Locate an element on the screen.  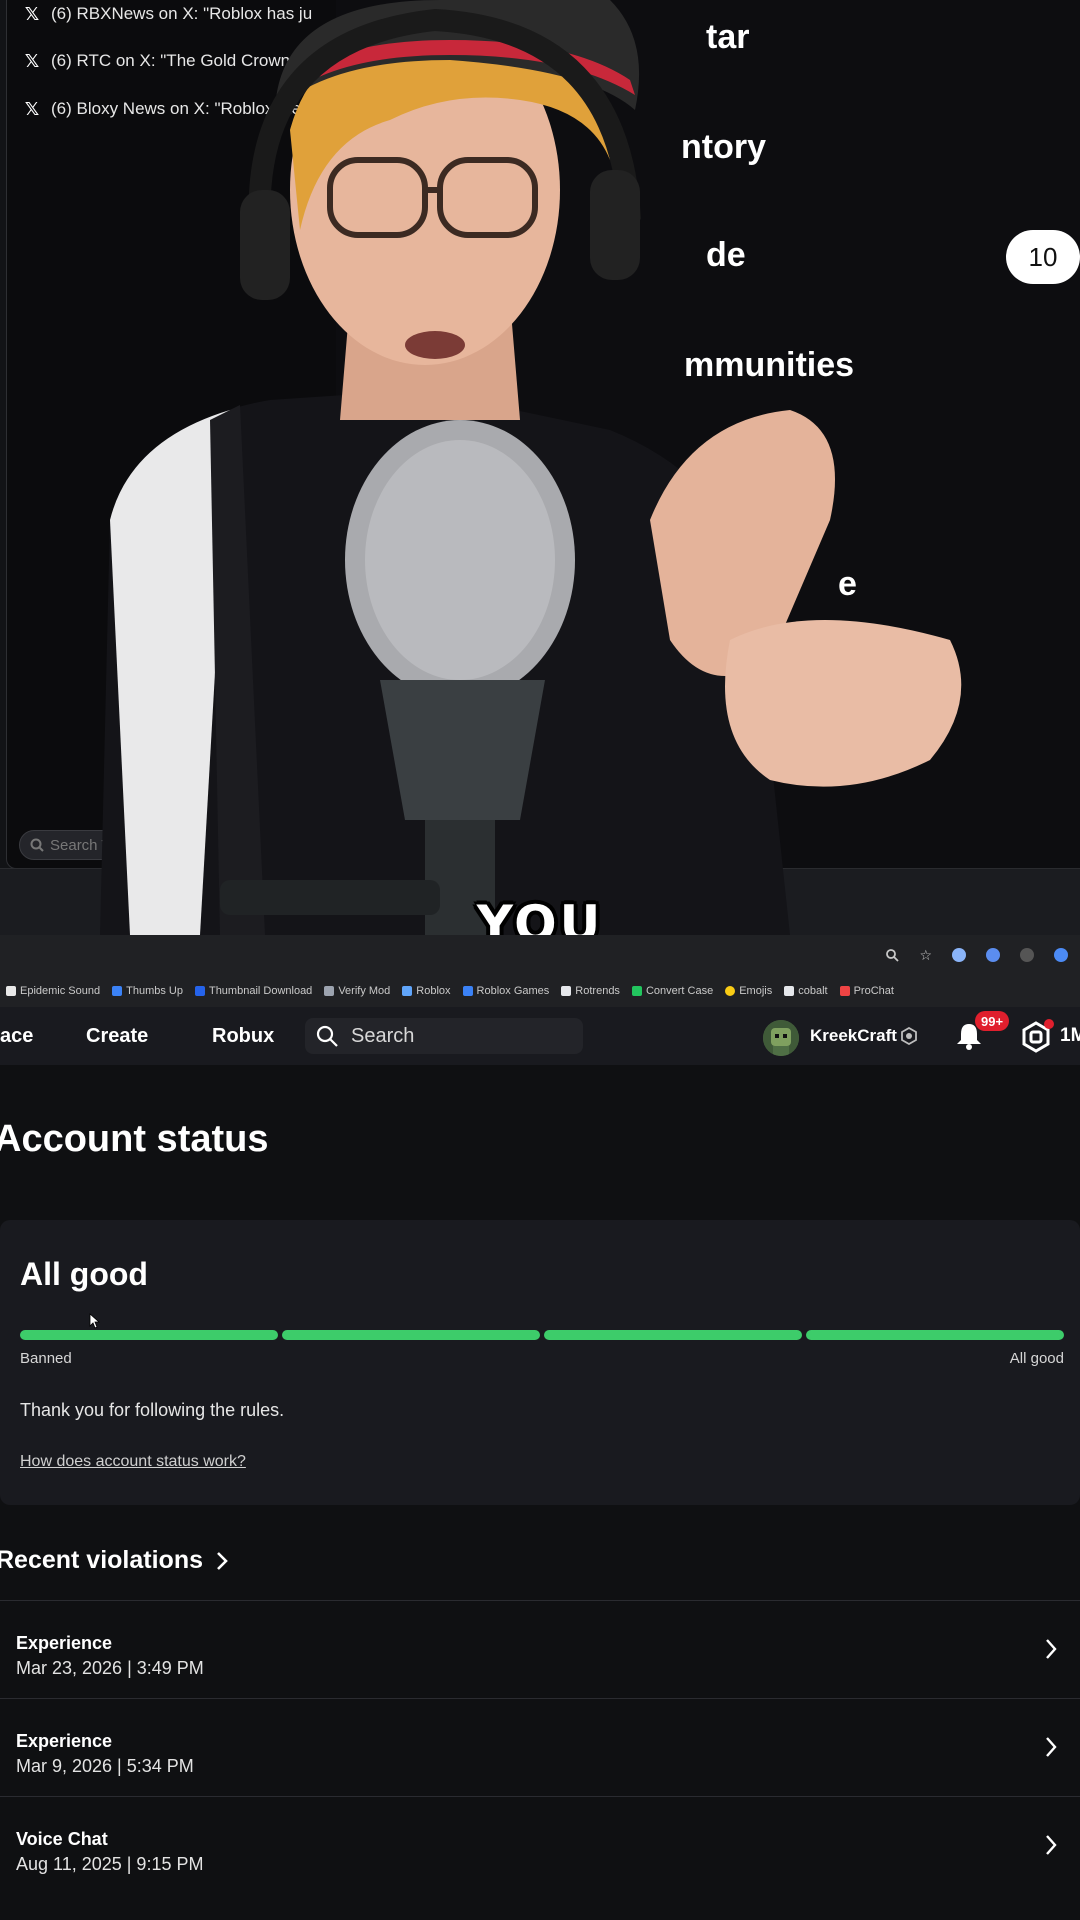
bookmark-item: cobalt is located at coordinates (806, 991).